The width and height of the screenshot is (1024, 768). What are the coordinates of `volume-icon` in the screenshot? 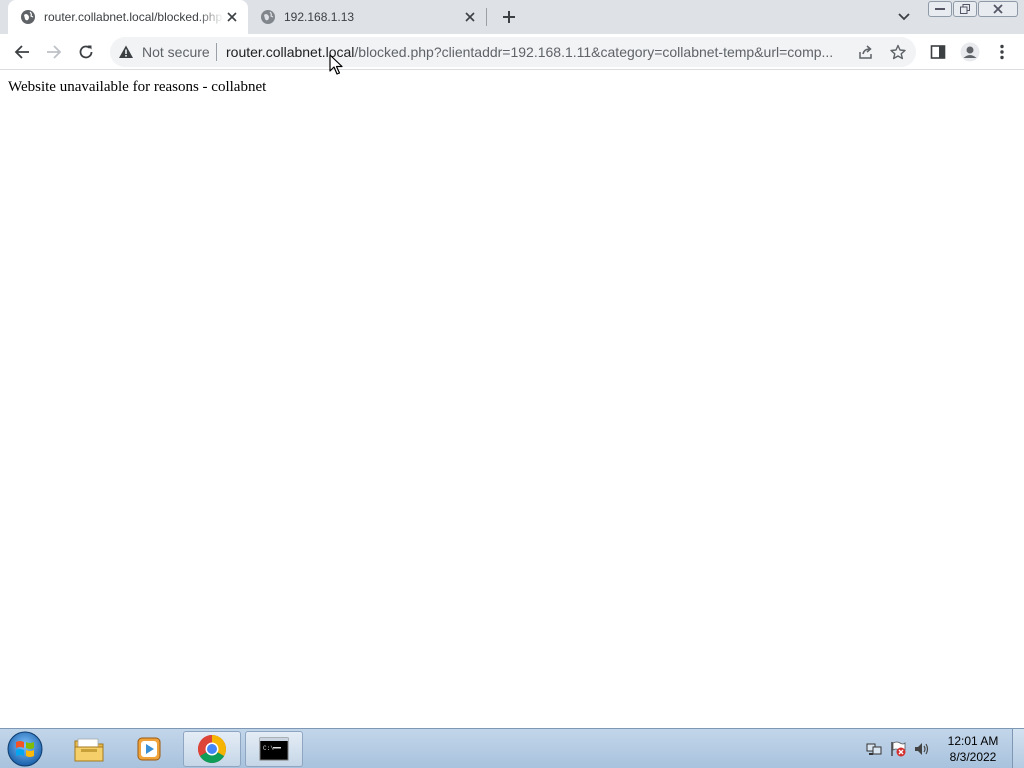 It's located at (922, 749).